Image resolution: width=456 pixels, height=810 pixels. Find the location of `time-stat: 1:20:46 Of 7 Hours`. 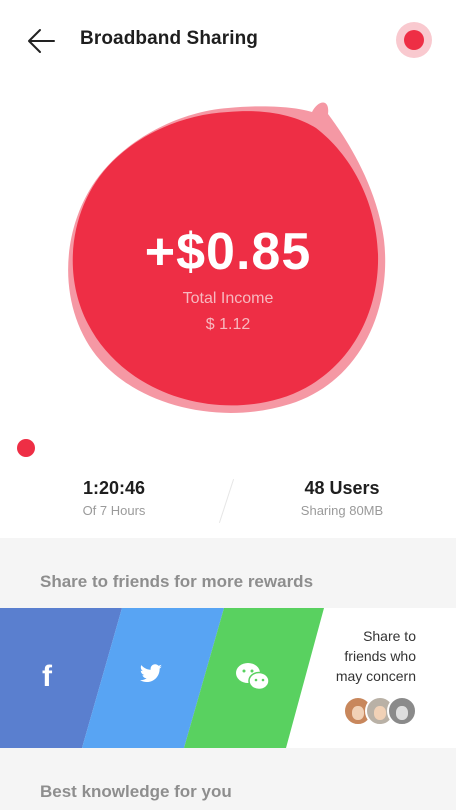

time-stat: 1:20:46 Of 7 Hours is located at coordinates (114, 498).